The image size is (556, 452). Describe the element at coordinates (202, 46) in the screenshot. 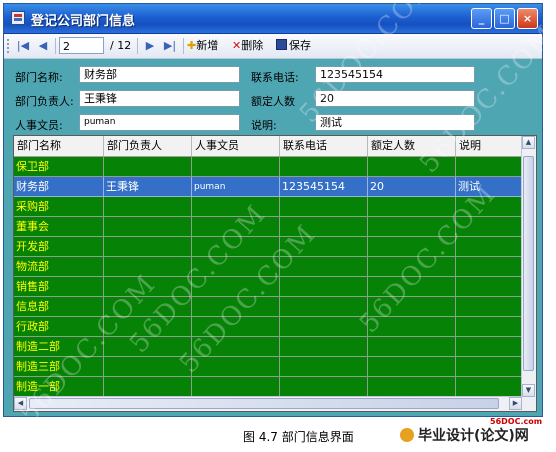

I see `add-button: ✚新增` at that location.